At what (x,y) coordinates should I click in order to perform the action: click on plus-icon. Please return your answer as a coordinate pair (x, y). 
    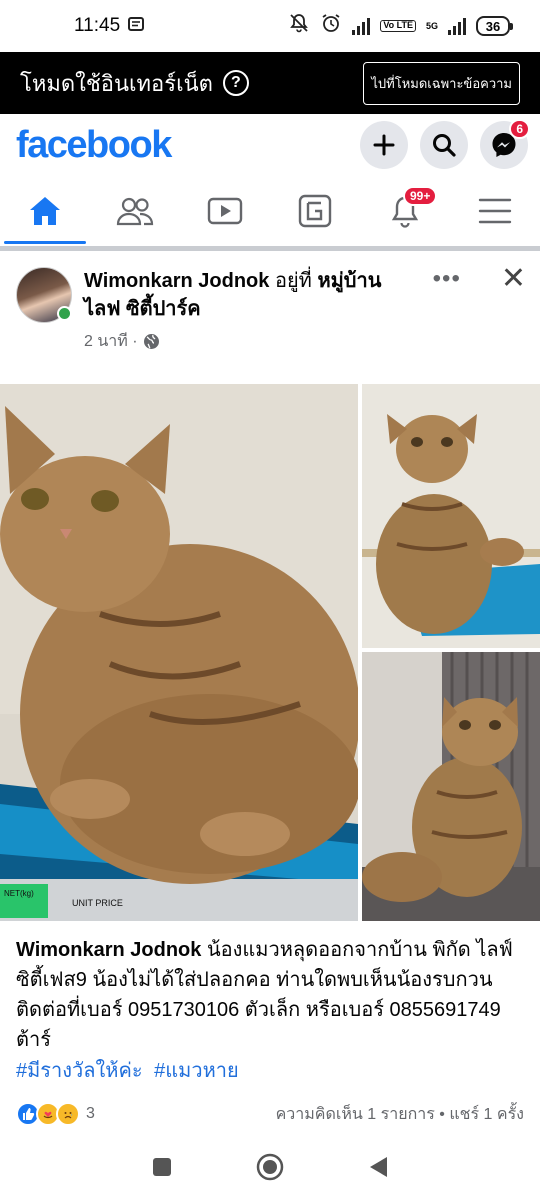
    Looking at the image, I should click on (384, 145).